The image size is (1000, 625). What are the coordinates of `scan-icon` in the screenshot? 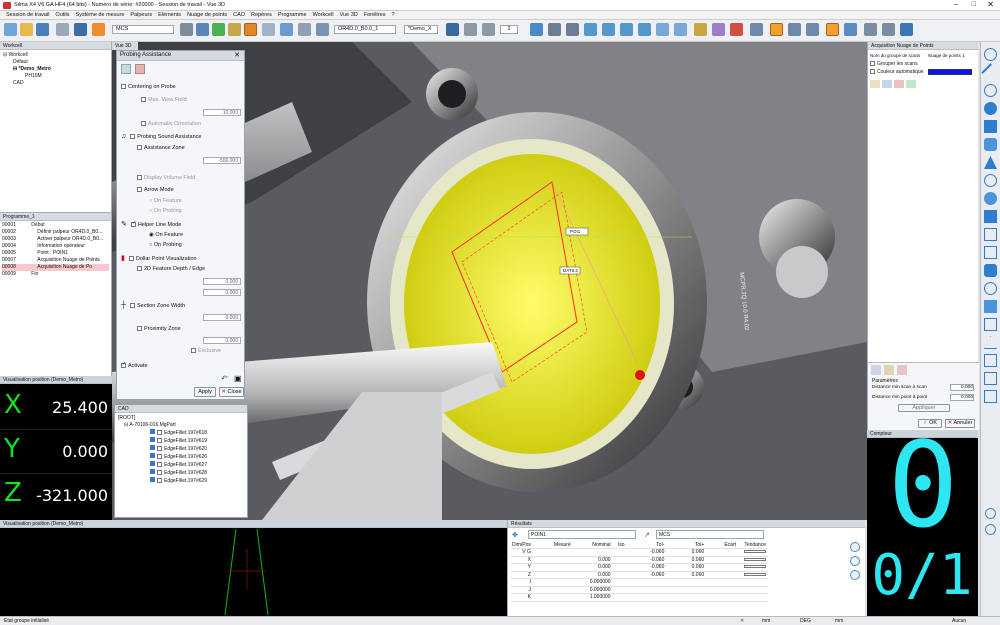 It's located at (268, 29).